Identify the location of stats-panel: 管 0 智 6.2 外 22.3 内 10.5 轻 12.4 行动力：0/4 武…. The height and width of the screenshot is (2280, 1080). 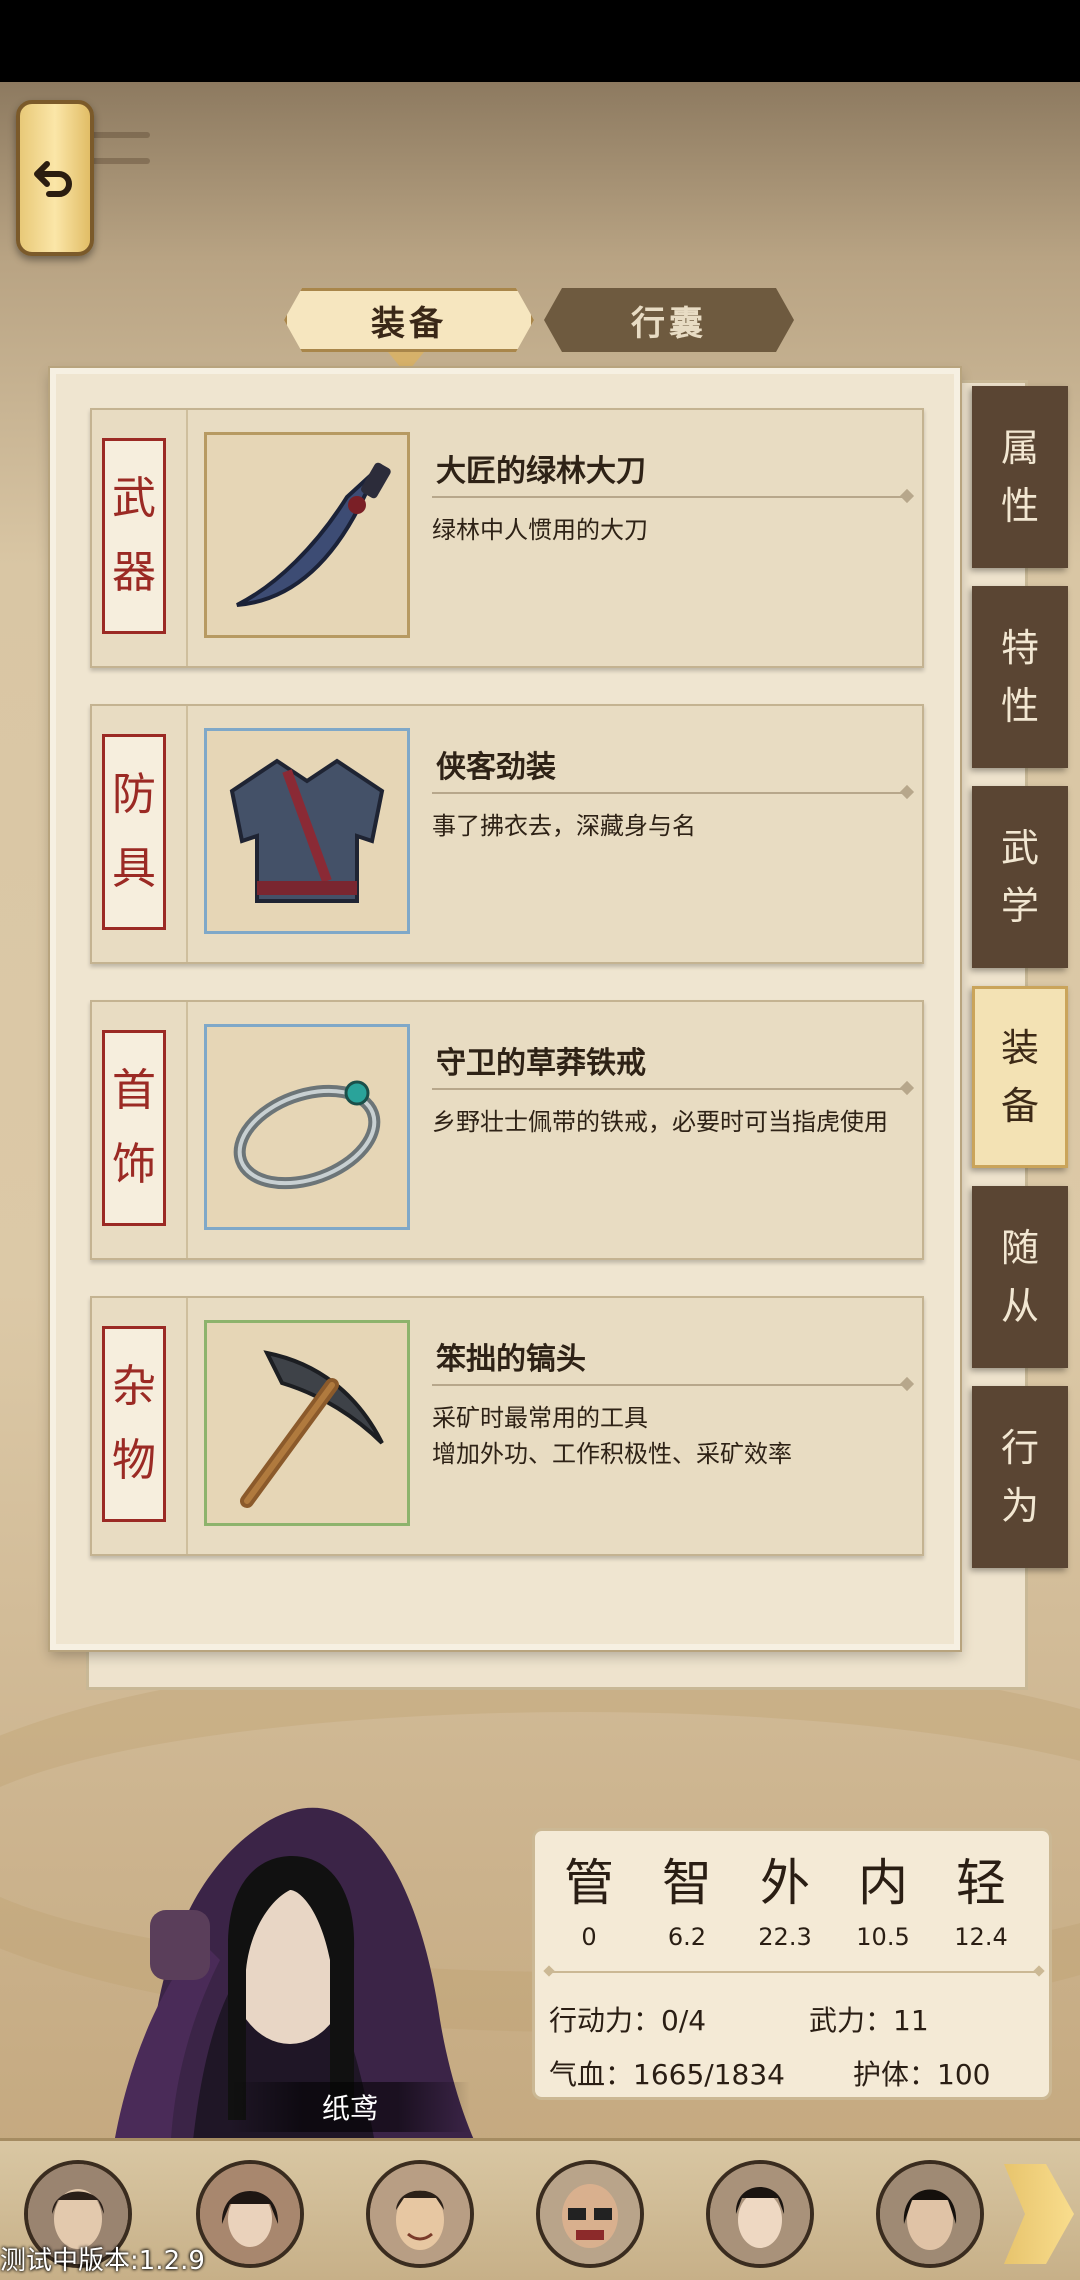
(792, 1964).